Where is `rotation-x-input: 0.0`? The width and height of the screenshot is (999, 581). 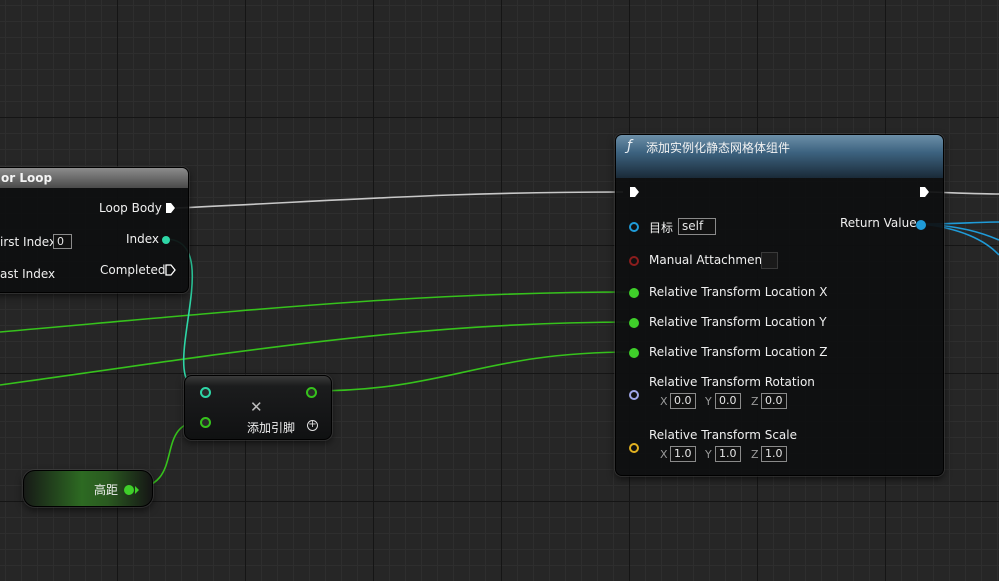
rotation-x-input: 0.0 is located at coordinates (683, 401).